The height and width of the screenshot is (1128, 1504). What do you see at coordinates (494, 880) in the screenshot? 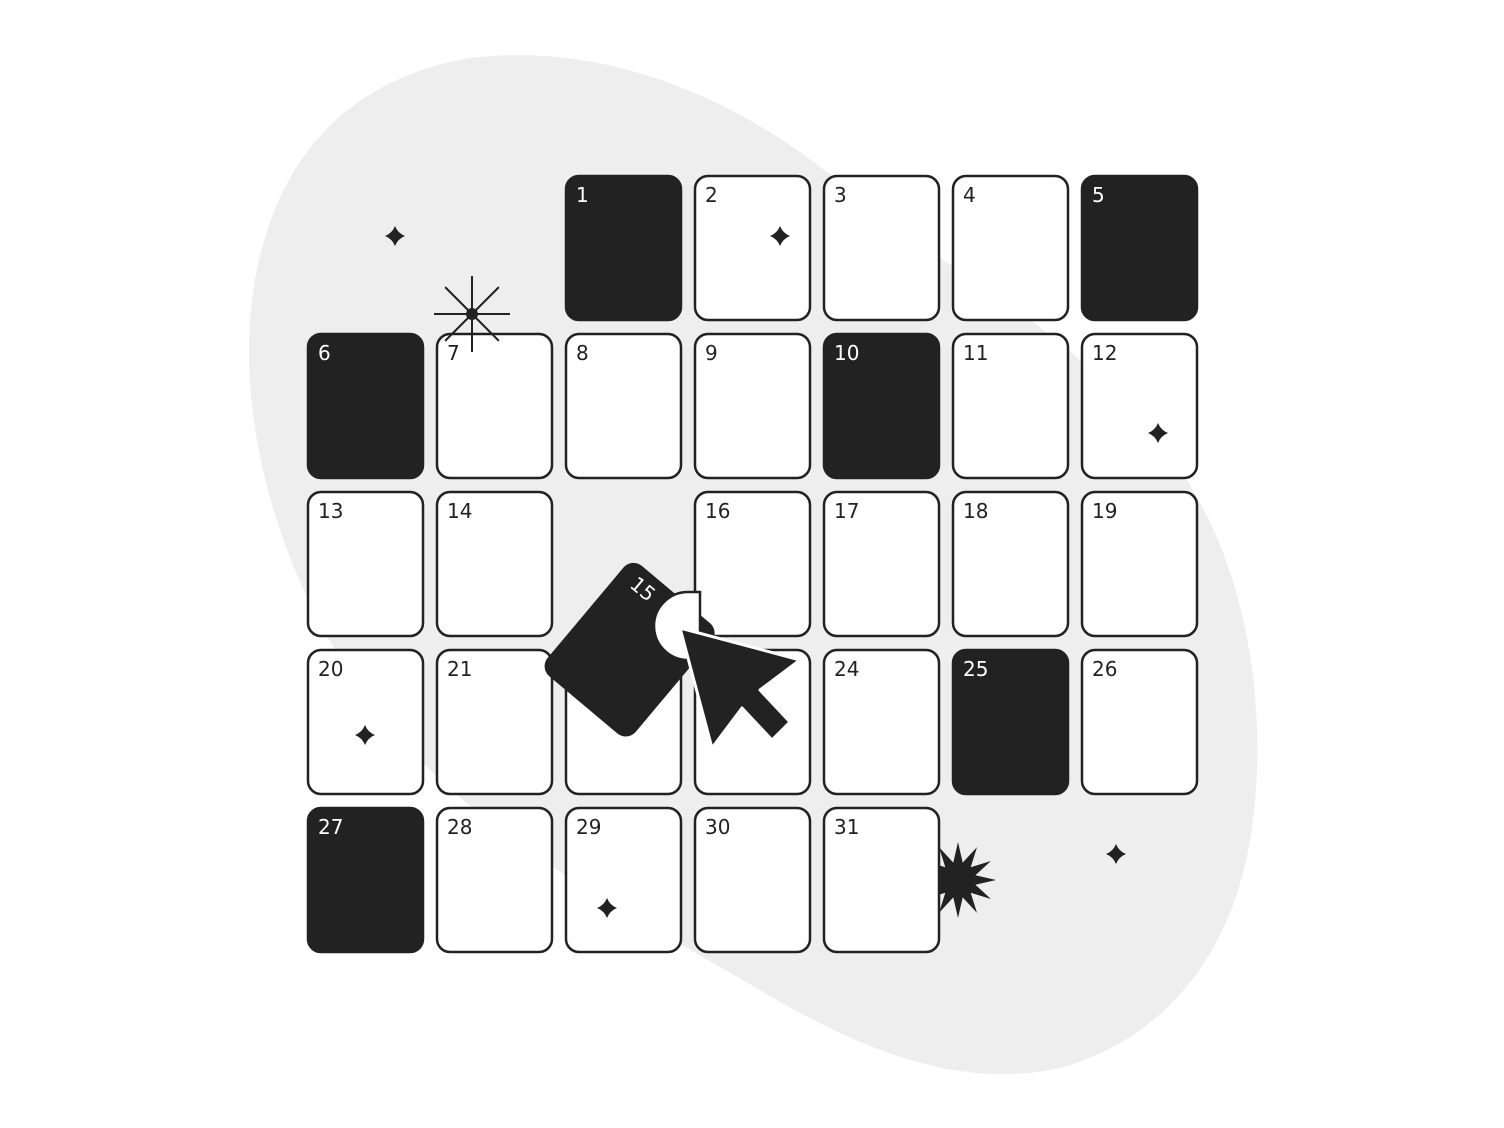
I see `day-cell-28: 28` at bounding box center [494, 880].